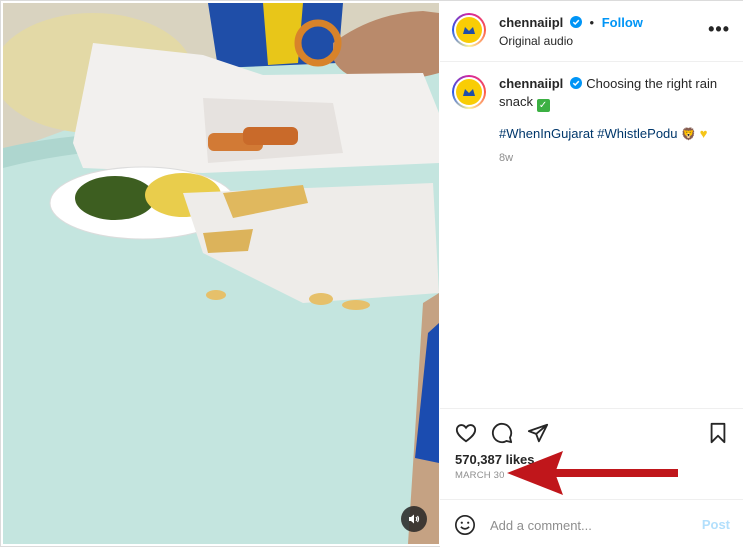 This screenshot has width=743, height=547. Describe the element at coordinates (689, 134) in the screenshot. I see `lion-emoji-icon: 🦁` at that location.